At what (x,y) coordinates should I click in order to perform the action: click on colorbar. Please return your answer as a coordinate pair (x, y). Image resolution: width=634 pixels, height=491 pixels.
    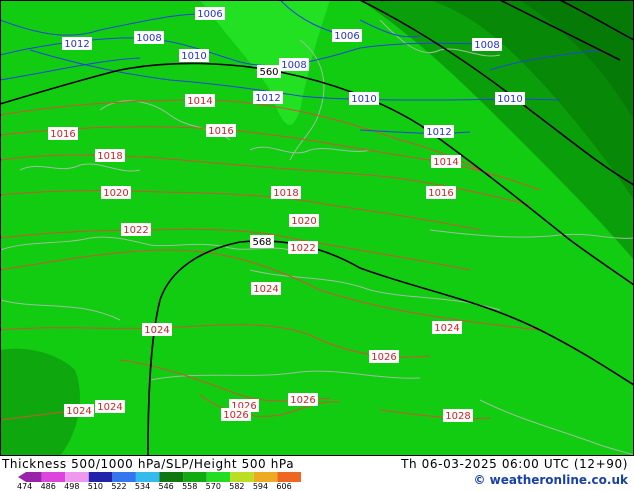
    Looking at the image, I should click on (159, 477).